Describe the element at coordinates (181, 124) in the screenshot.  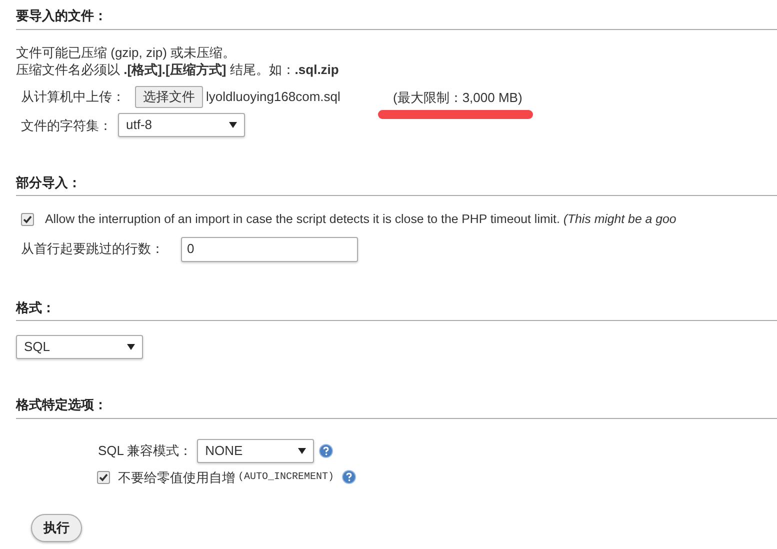
I see `dropdown: utf-8` at that location.